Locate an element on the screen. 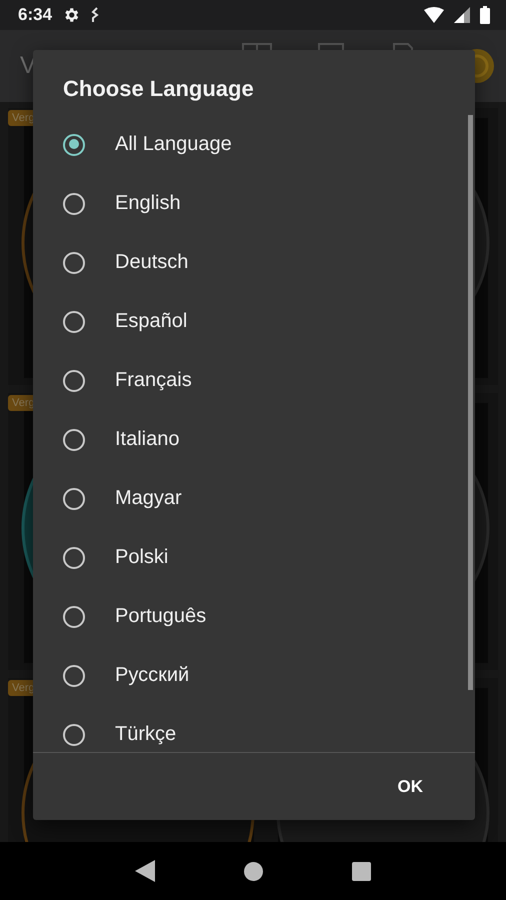 This screenshot has width=506, height=900. language-option: English is located at coordinates (148, 203).